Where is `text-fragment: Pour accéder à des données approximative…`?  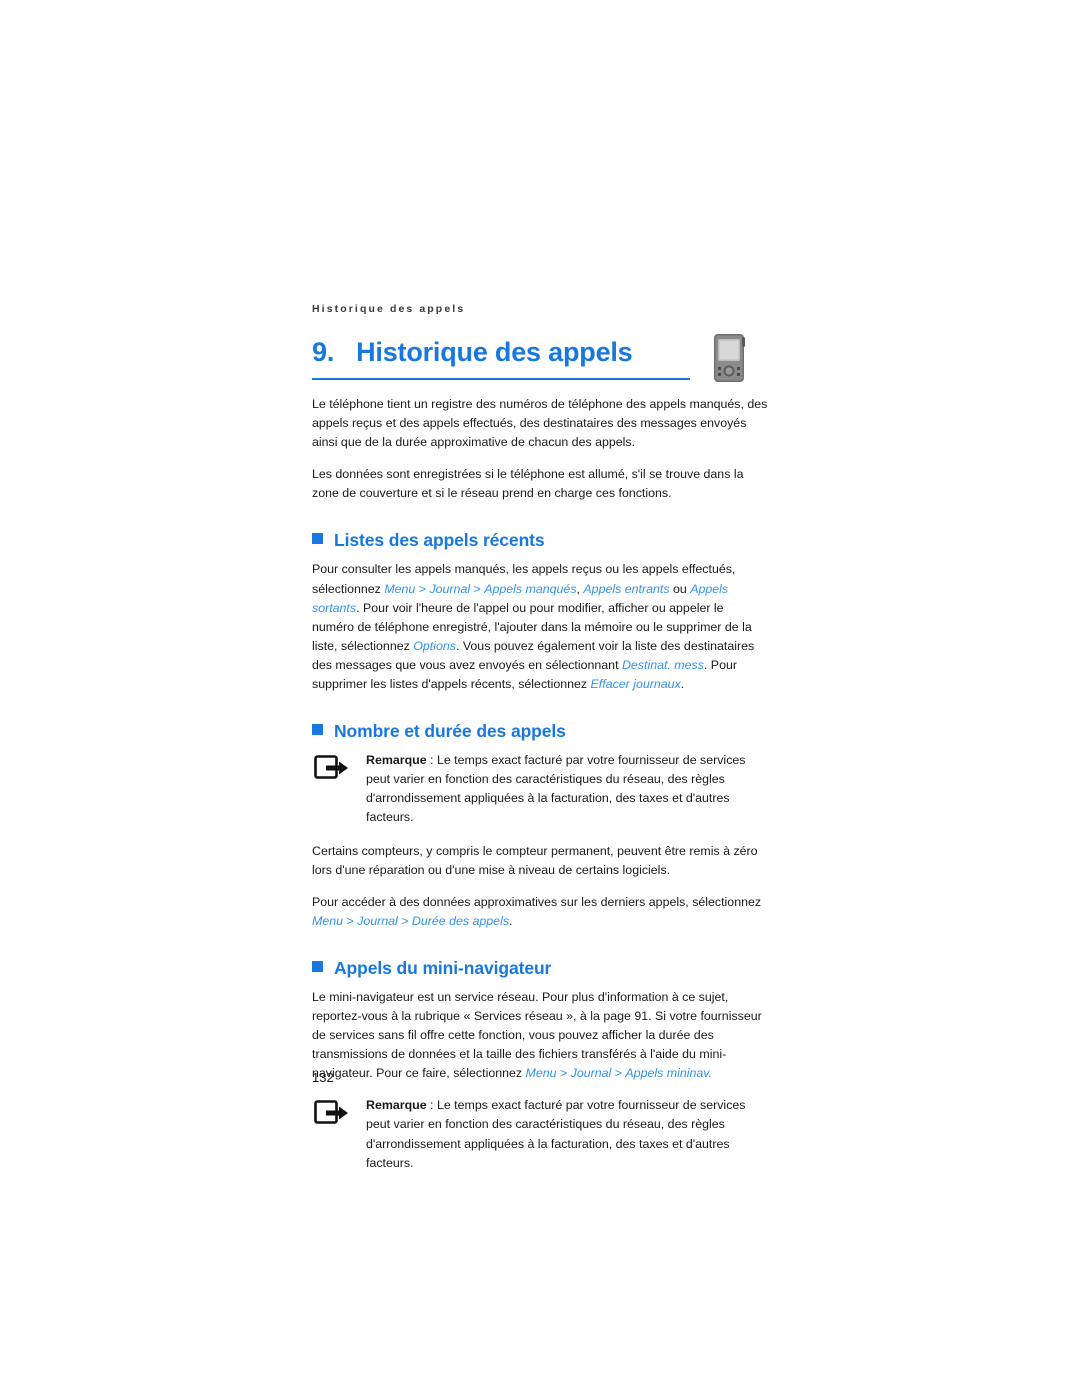 text-fragment: Pour accéder à des données approximative… is located at coordinates (537, 901).